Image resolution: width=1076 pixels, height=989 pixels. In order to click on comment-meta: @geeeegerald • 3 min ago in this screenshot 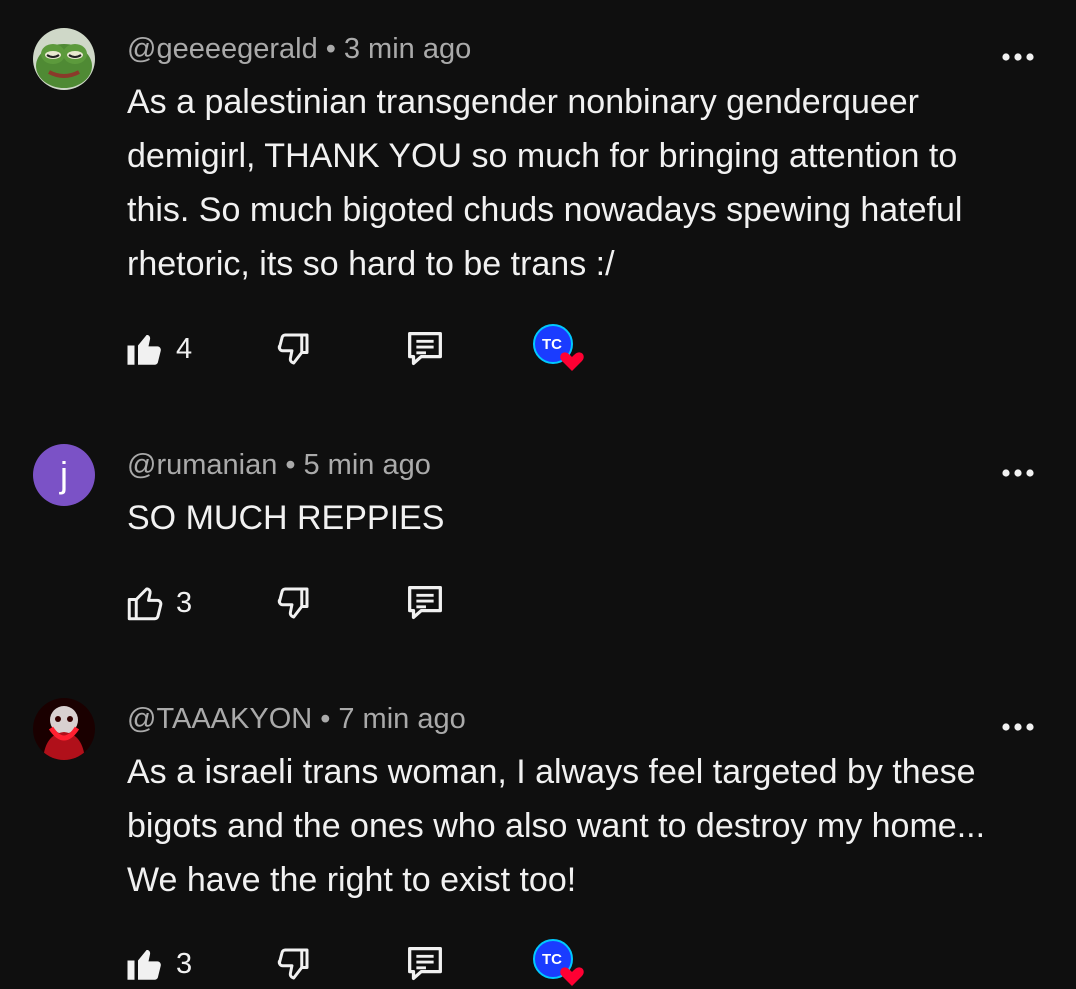, I will do `click(299, 49)`.